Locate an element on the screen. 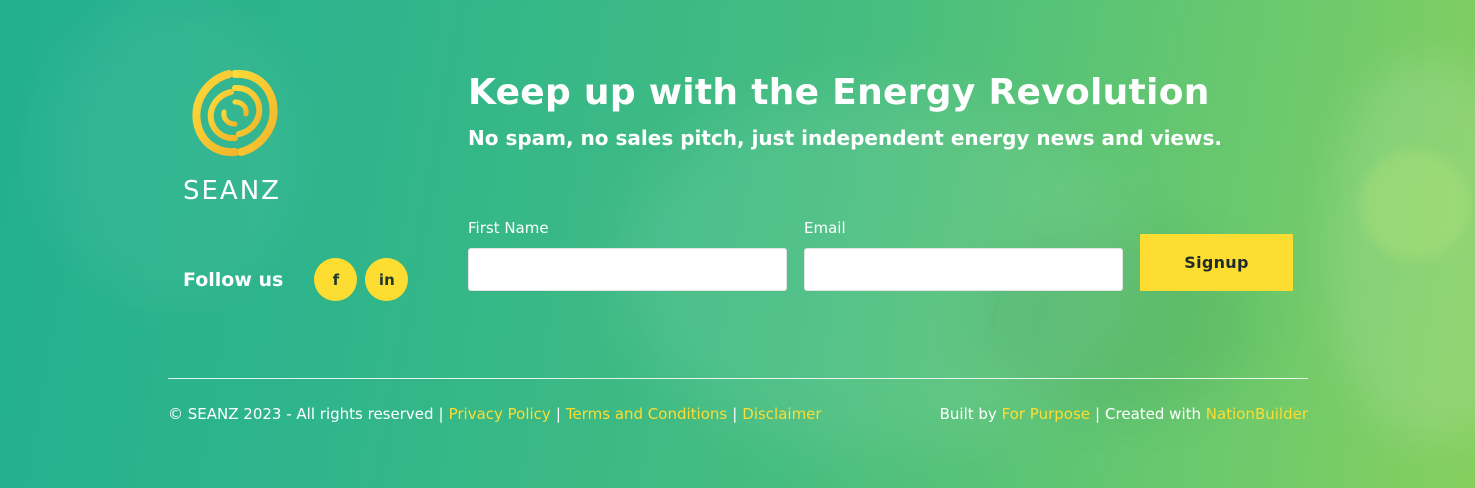 This screenshot has height=488, width=1475. privacy-policy-link: Privacy Policy is located at coordinates (500, 414).